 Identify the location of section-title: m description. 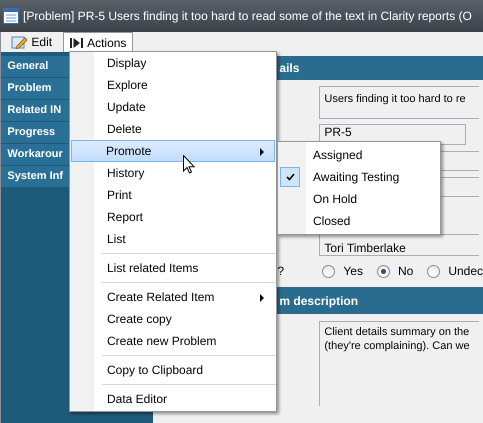
(318, 301).